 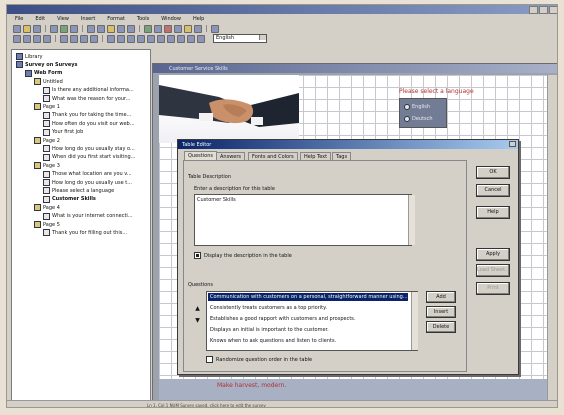 I want to click on tree-item: Survey on Surveys, so click(x=47, y=65).